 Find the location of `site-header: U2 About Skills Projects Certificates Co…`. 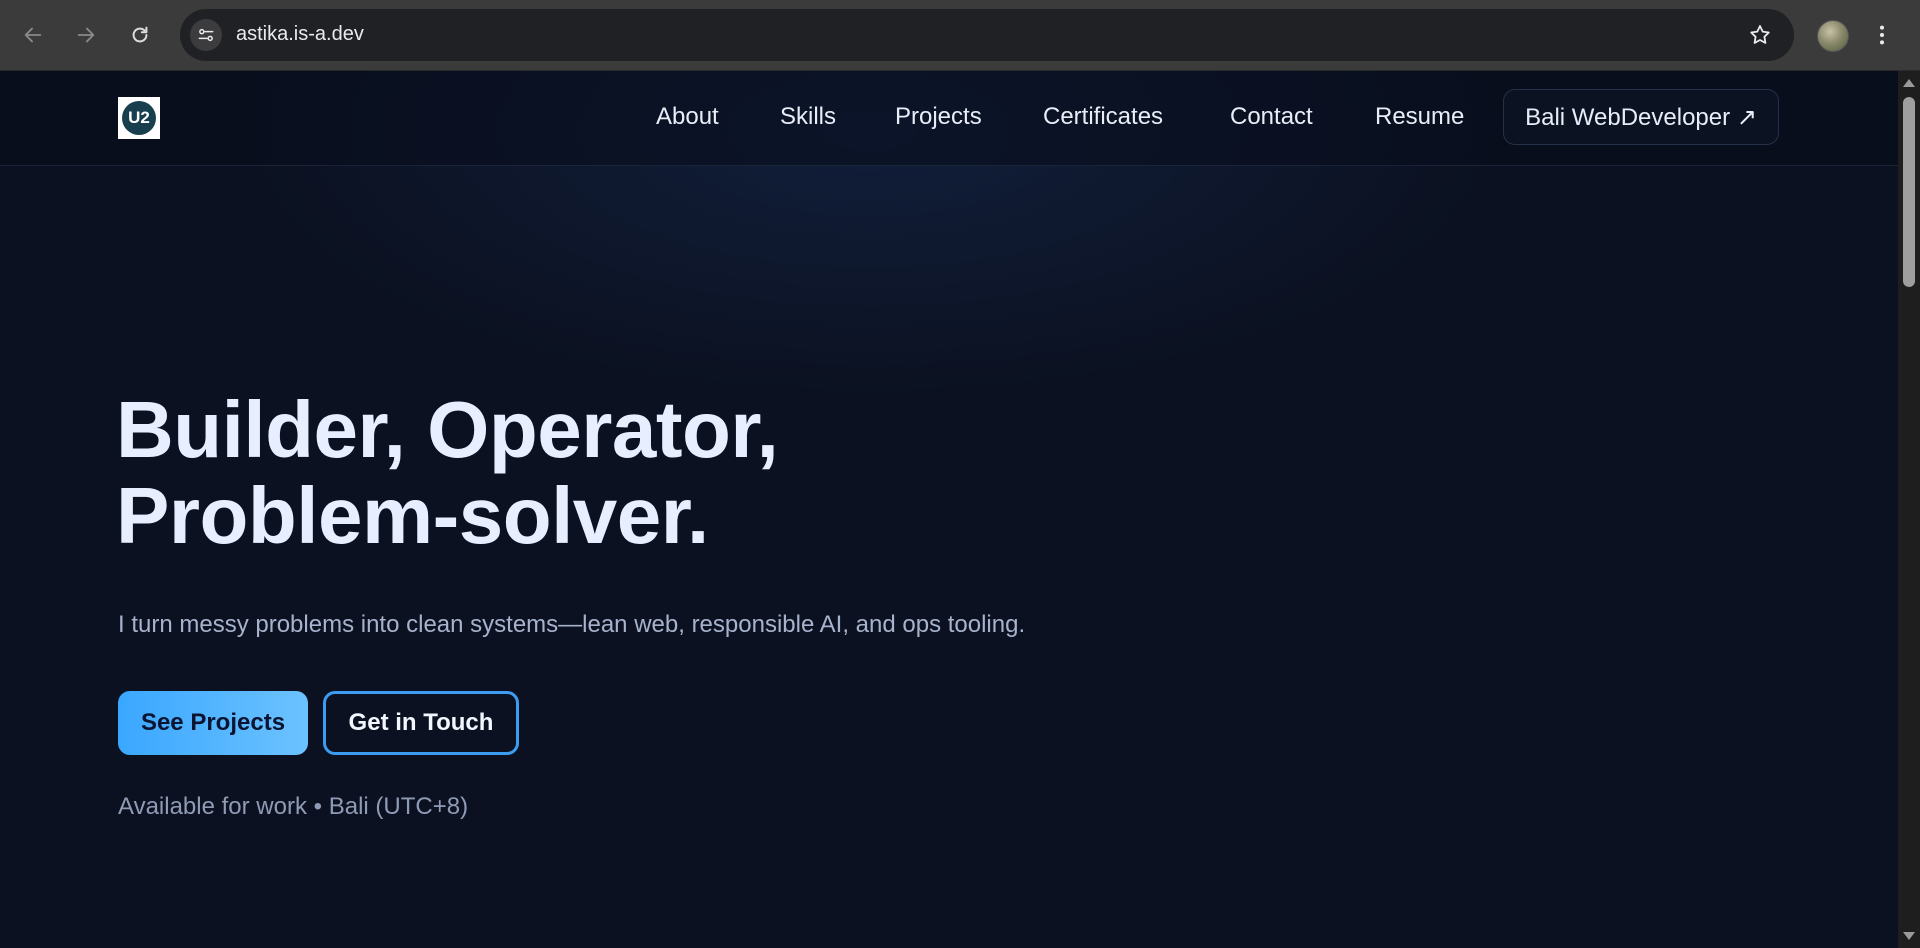

site-header: U2 About Skills Projects Certificates Co… is located at coordinates (949, 118).